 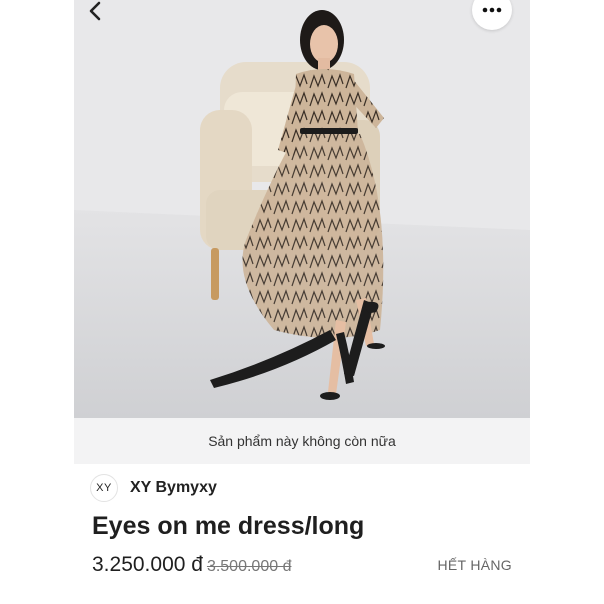 I want to click on shop-avatar: XY, so click(x=104, y=488).